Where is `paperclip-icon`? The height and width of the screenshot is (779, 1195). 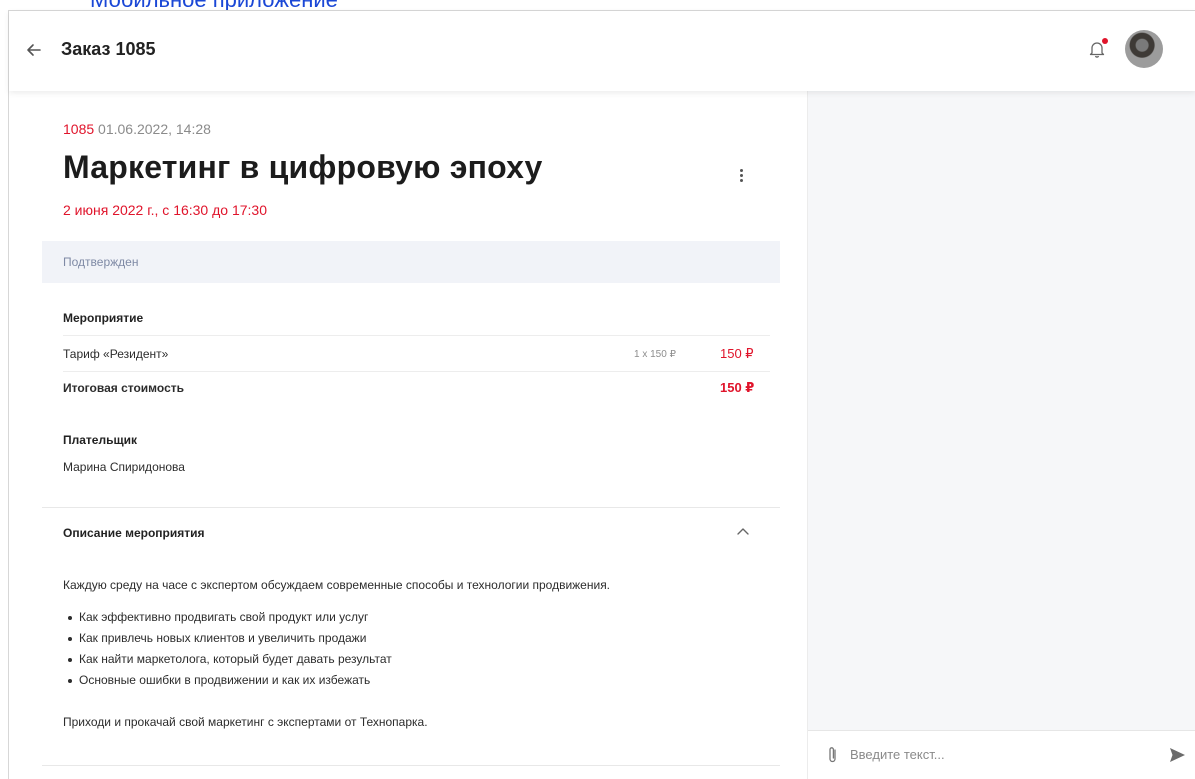
paperclip-icon is located at coordinates (833, 755).